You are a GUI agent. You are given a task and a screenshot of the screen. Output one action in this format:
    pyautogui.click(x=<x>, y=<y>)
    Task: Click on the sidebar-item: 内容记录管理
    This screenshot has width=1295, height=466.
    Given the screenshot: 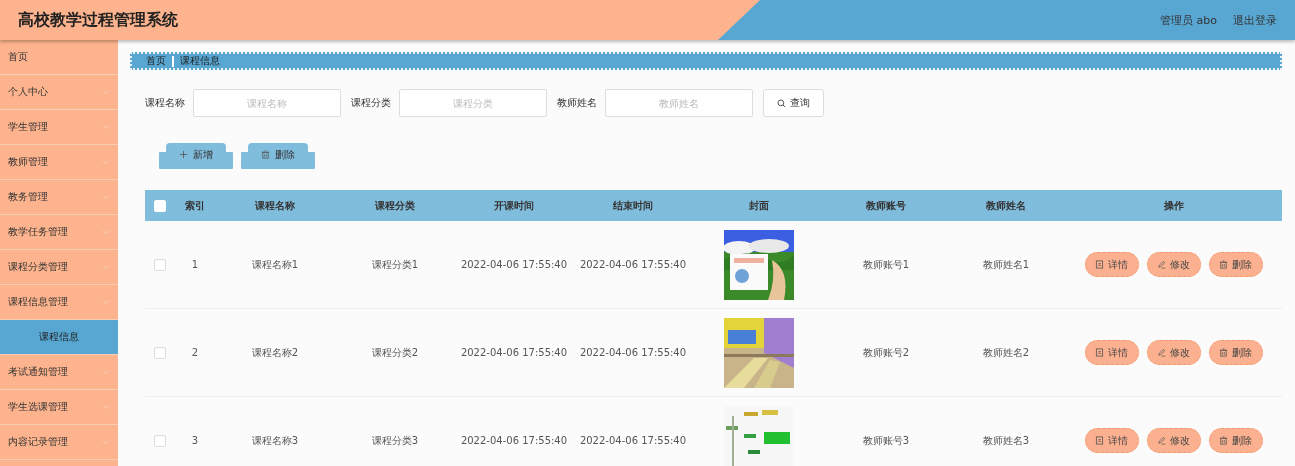 What is the action you would take?
    pyautogui.click(x=59, y=442)
    